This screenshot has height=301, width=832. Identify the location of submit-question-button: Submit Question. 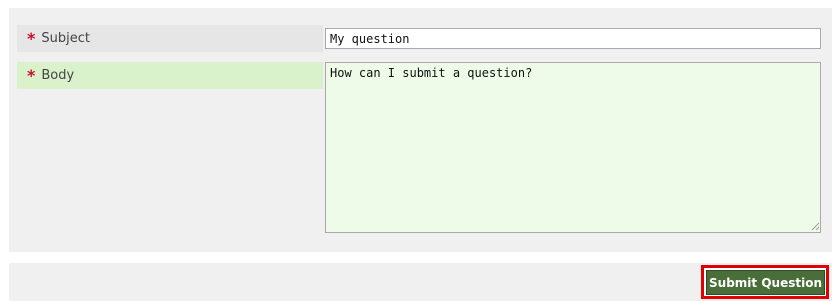
(765, 282).